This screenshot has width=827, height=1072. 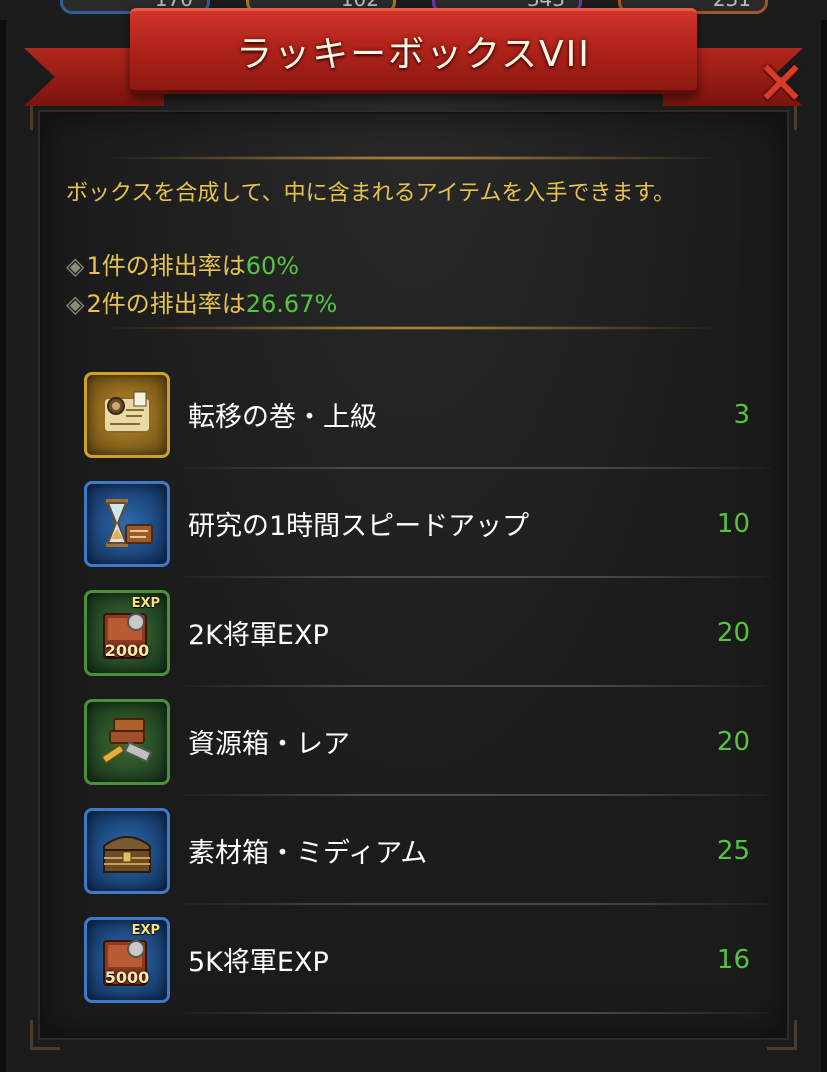 I want to click on description-text: ボックスを合成して、中に含まれるアイテムを入手できます。, so click(x=371, y=193).